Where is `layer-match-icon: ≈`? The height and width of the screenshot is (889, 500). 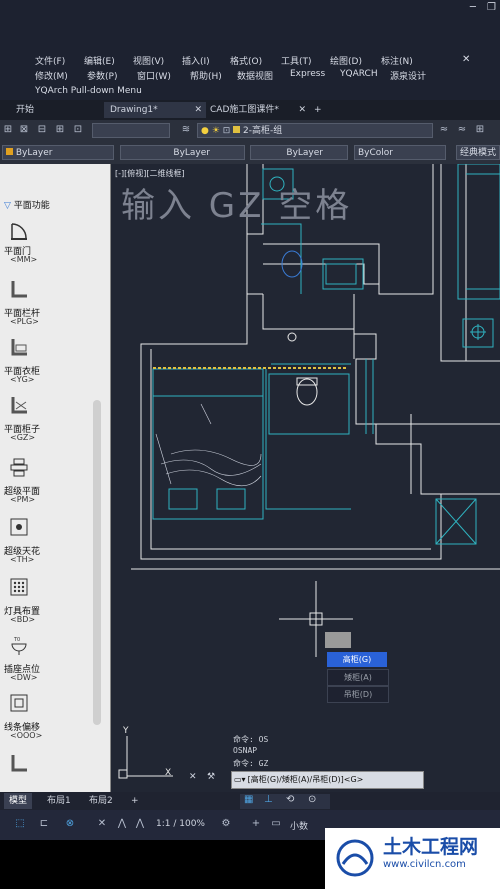
layer-match-icon: ≈ is located at coordinates (462, 130).